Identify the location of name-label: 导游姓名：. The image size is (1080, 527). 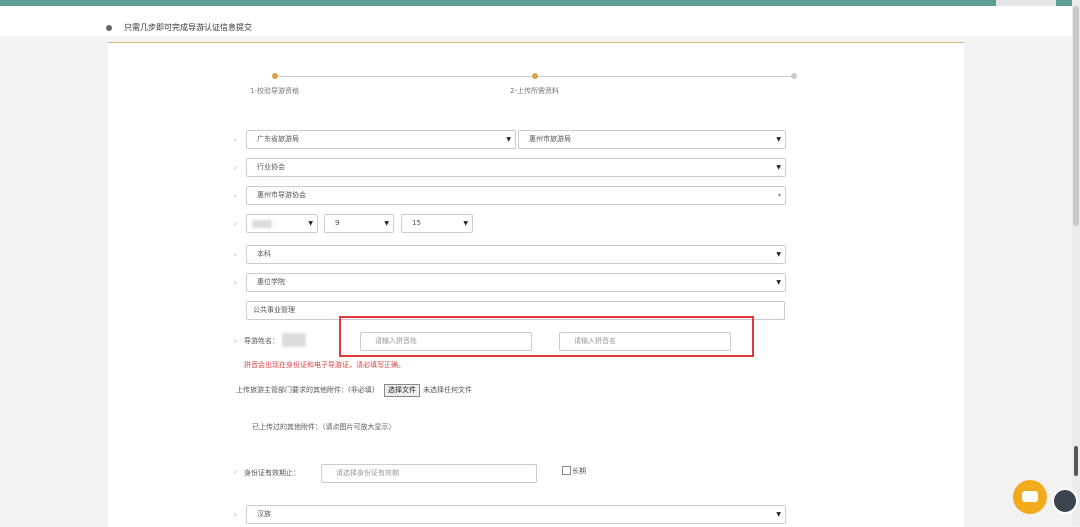
(261, 341).